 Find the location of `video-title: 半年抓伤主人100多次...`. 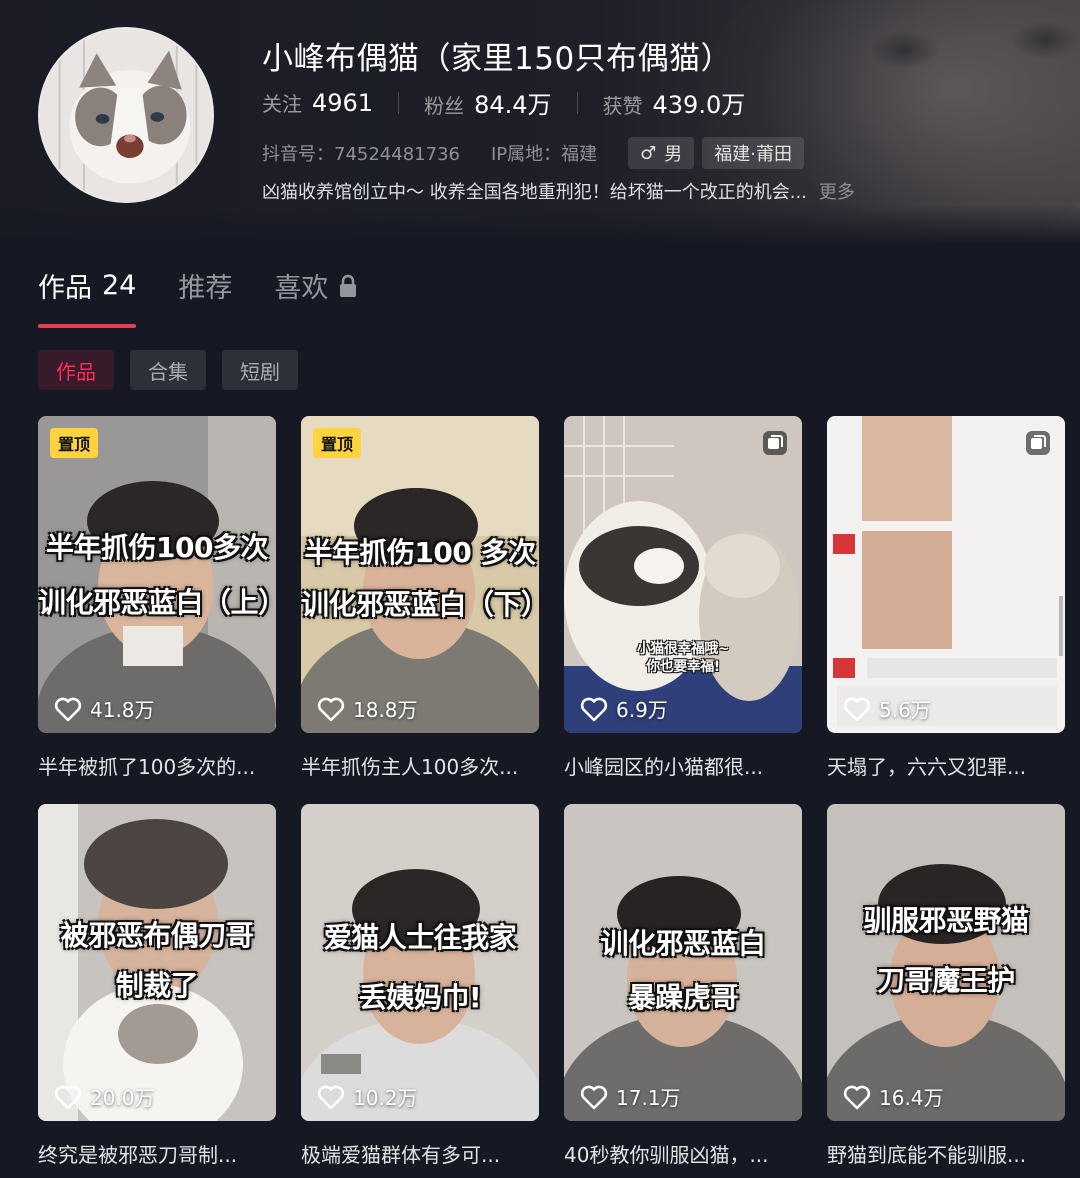

video-title: 半年抓伤主人100多次... is located at coordinates (420, 765).